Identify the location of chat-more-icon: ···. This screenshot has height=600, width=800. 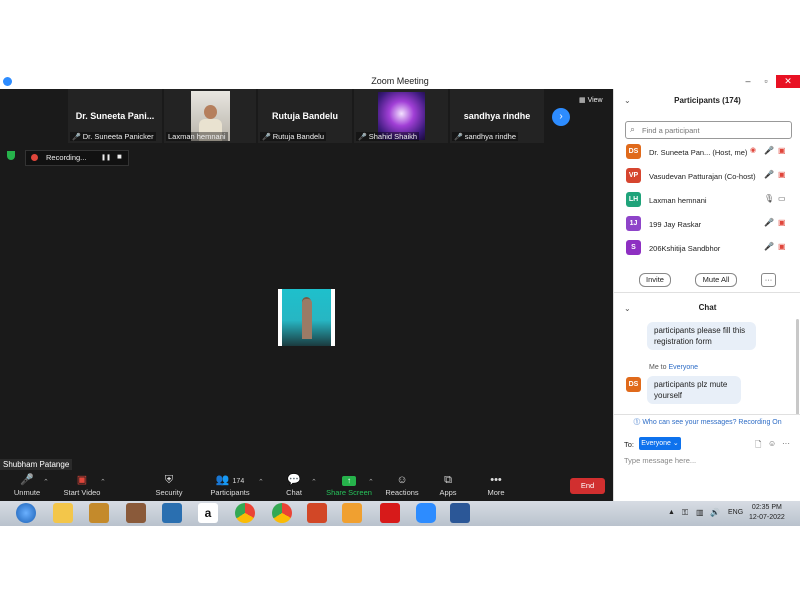
(786, 443).